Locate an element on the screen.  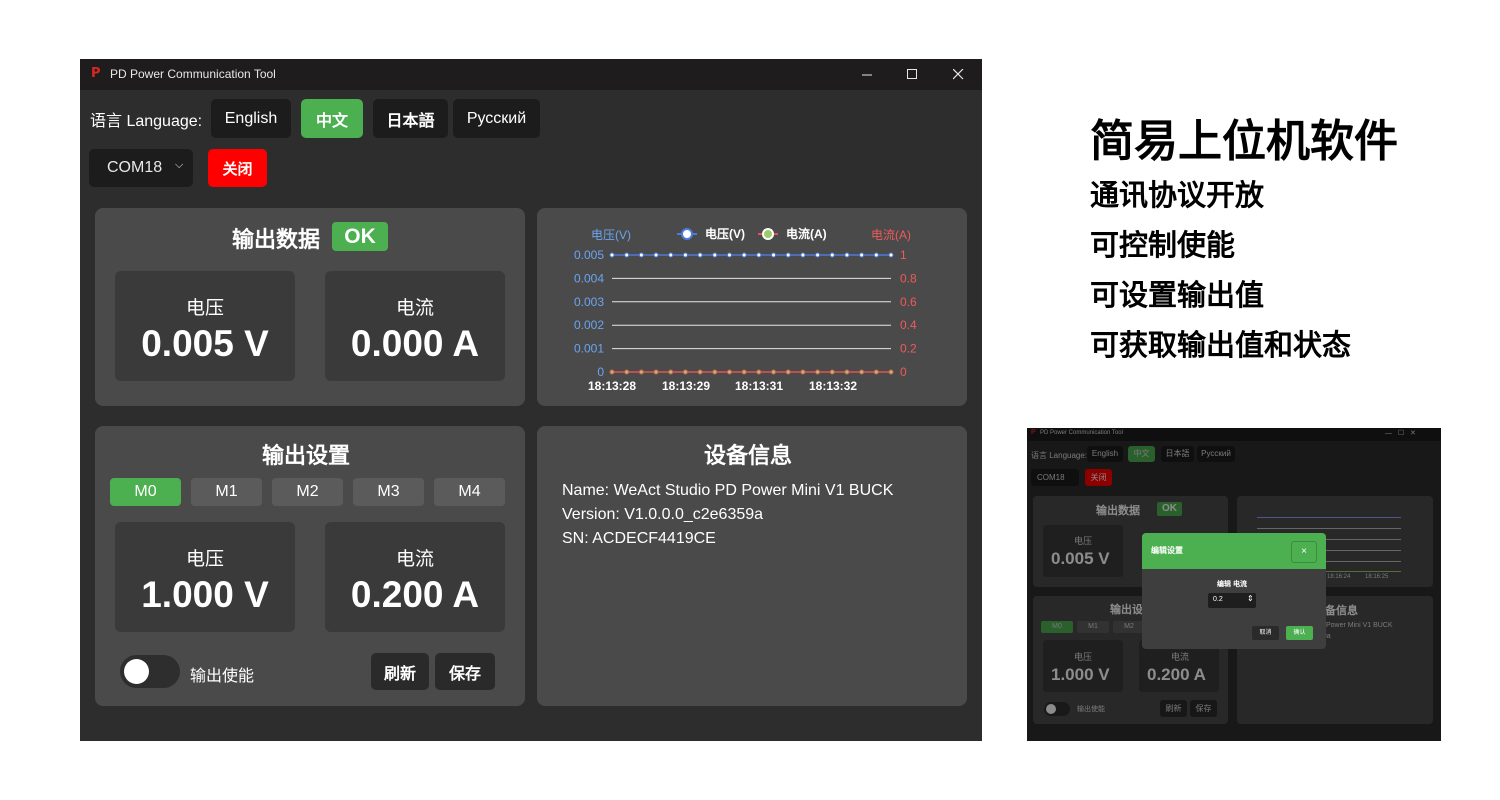
voltage-label: 电压 is located at coordinates (204, 308).